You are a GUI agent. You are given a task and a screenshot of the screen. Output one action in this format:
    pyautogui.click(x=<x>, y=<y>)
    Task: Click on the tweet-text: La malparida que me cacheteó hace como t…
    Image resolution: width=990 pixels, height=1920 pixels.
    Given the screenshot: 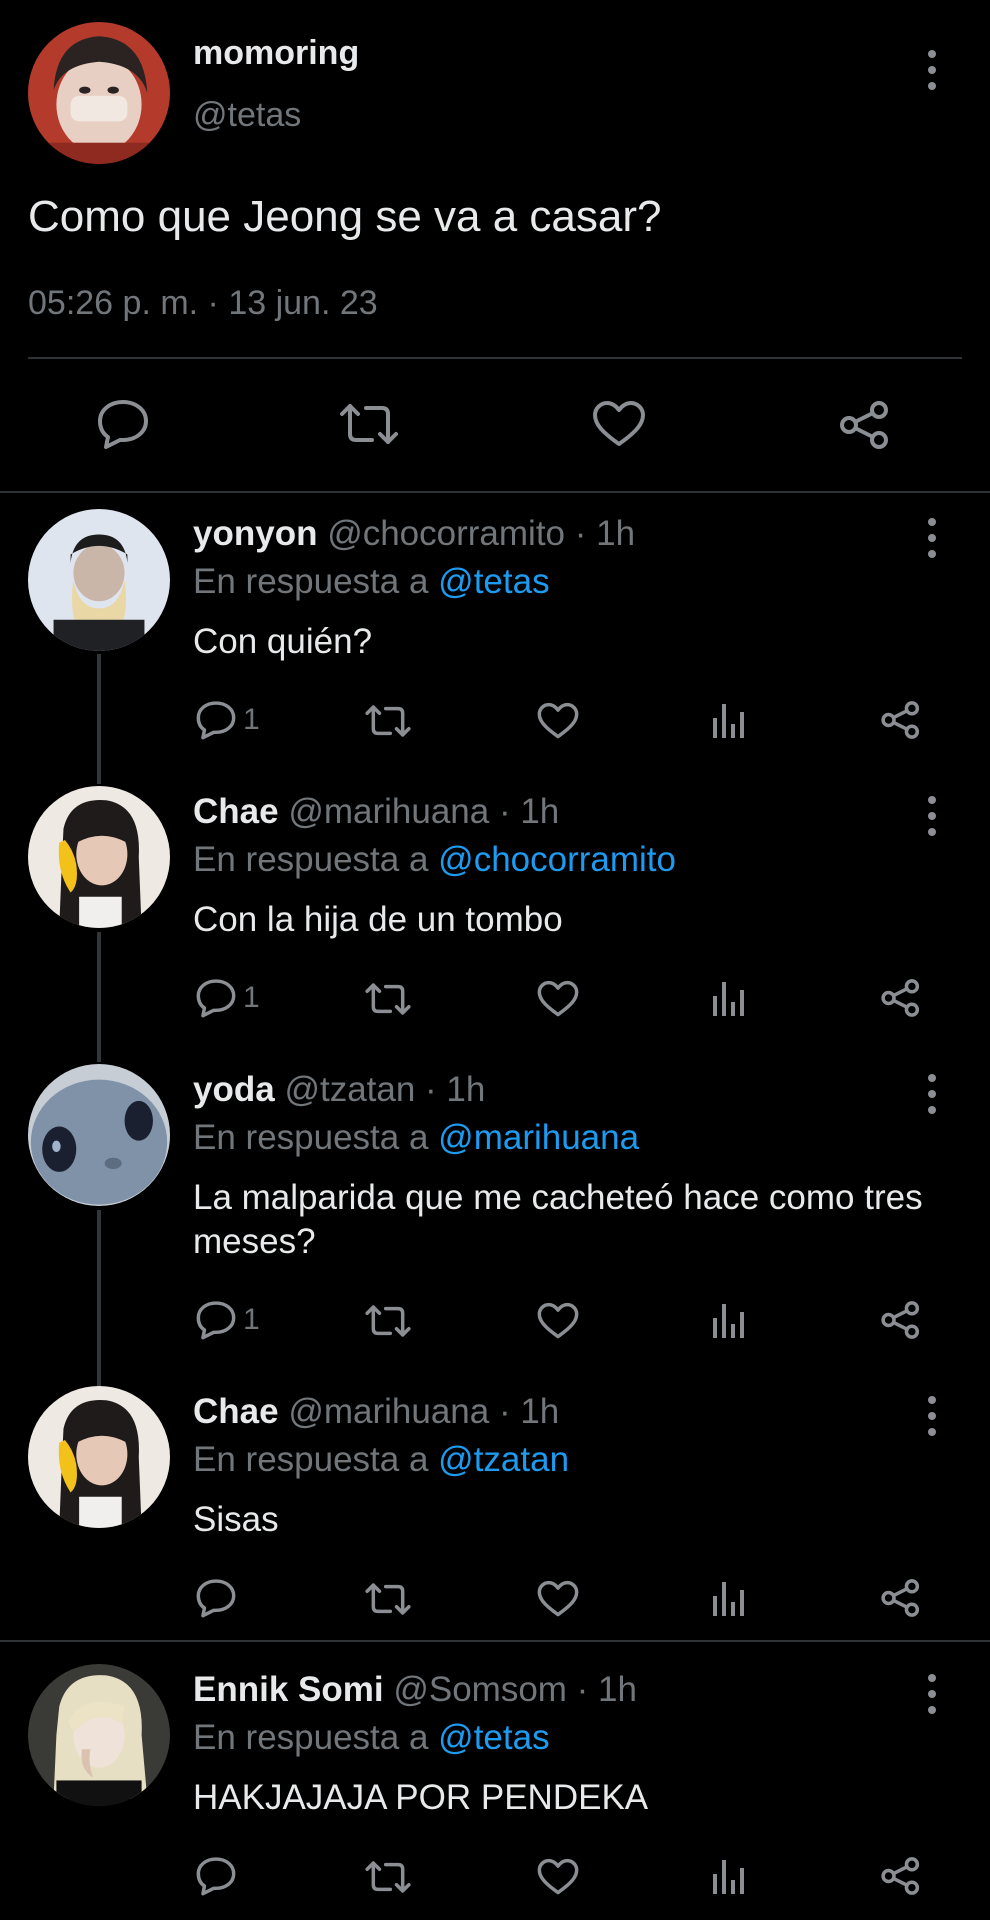 What is the action you would take?
    pyautogui.click(x=558, y=1219)
    